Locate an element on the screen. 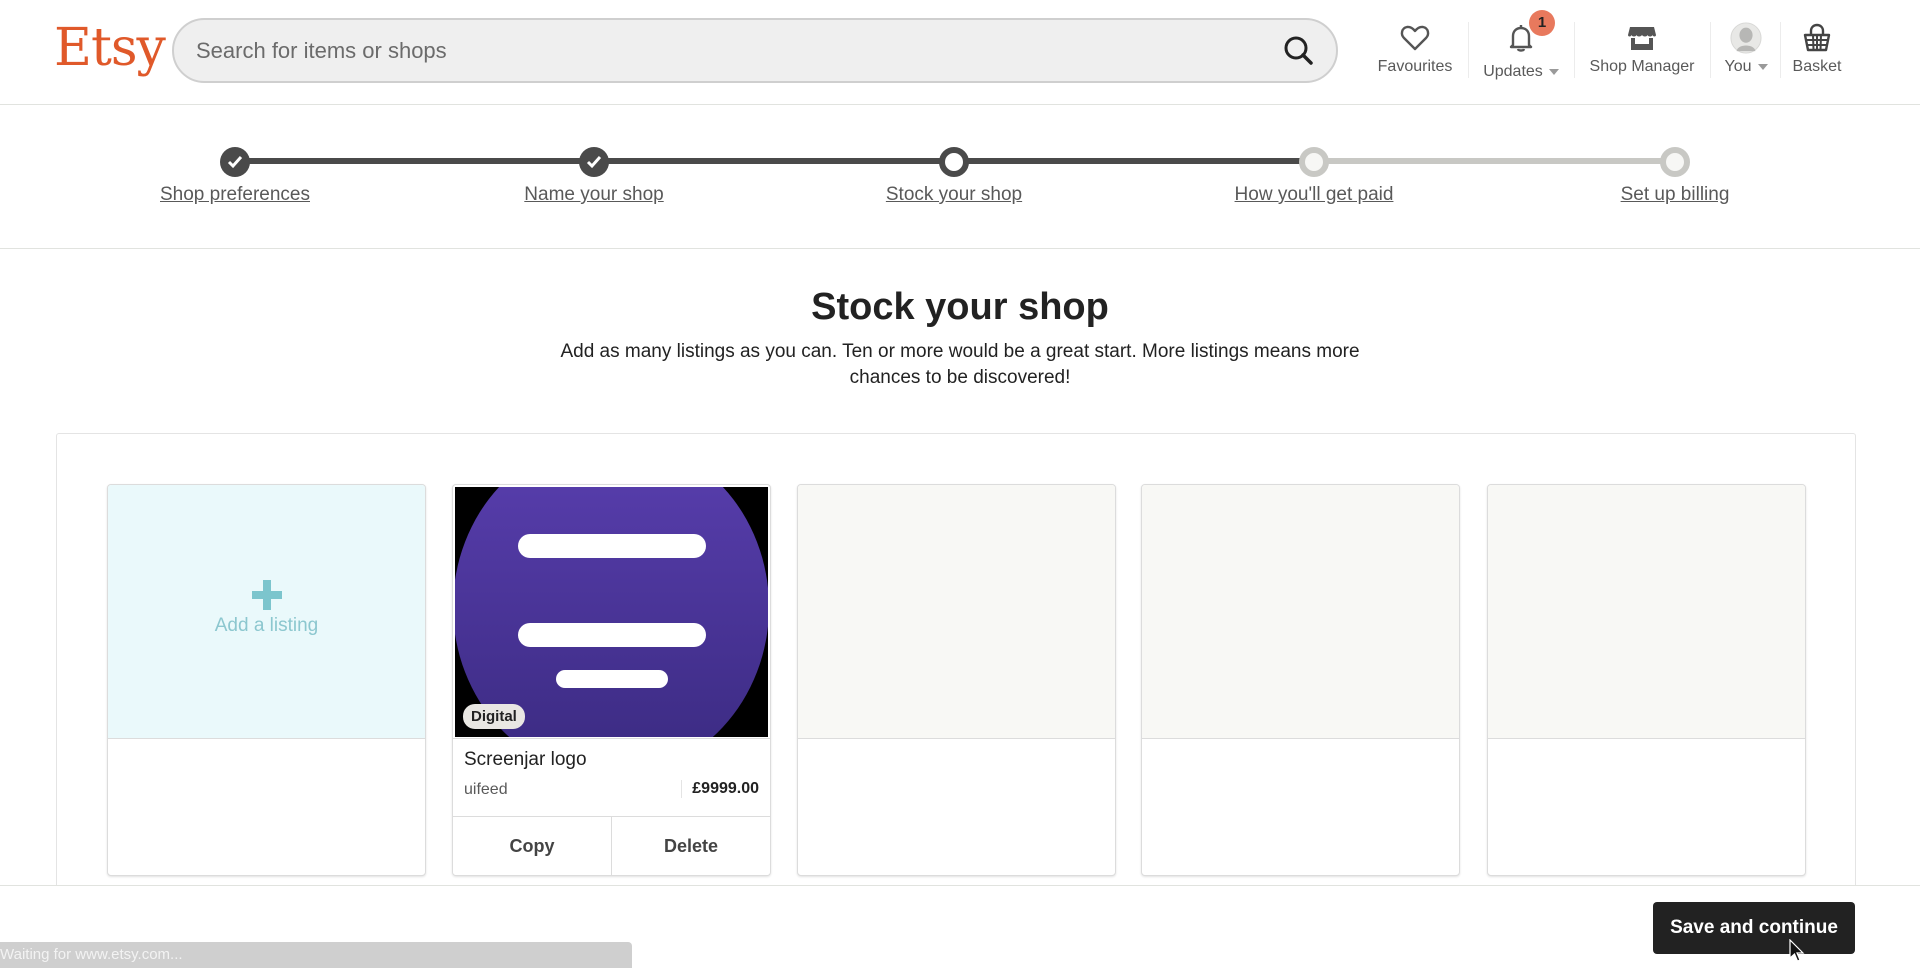 The height and width of the screenshot is (968, 1920). stepper-track-remaining is located at coordinates (1494, 161).